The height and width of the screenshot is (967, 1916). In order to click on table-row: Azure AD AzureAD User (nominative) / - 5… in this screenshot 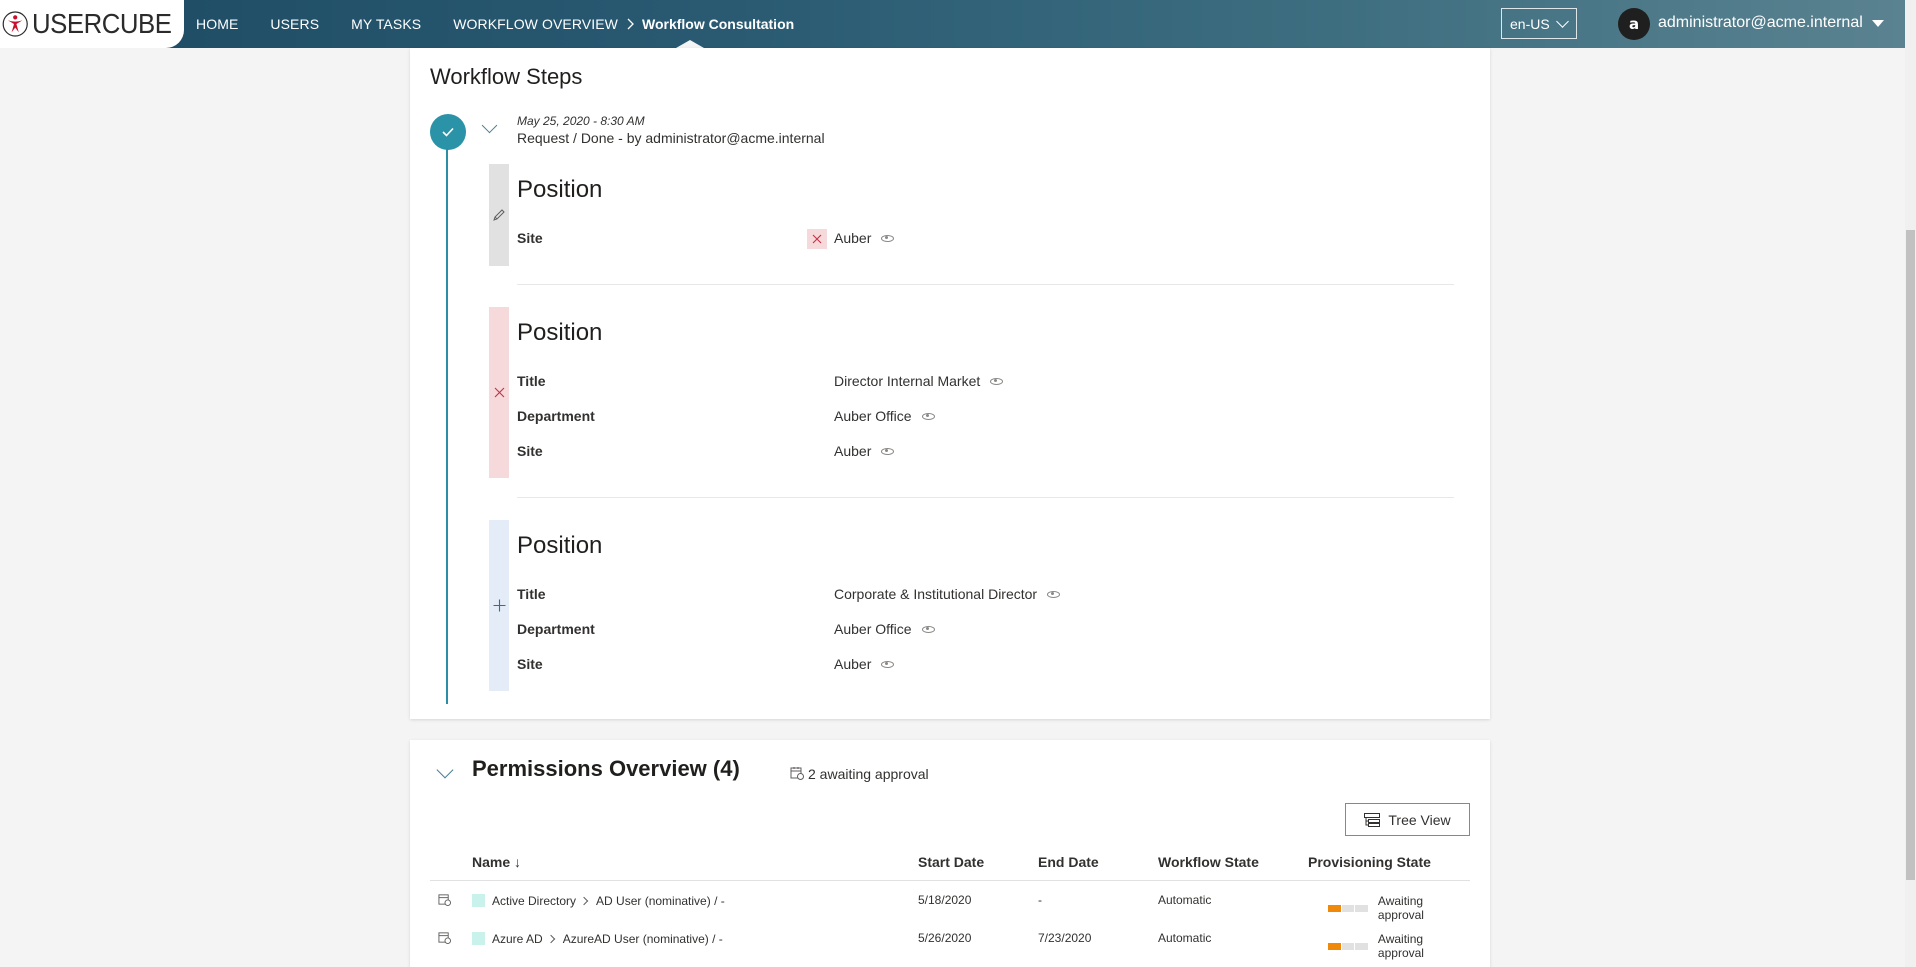, I will do `click(950, 940)`.